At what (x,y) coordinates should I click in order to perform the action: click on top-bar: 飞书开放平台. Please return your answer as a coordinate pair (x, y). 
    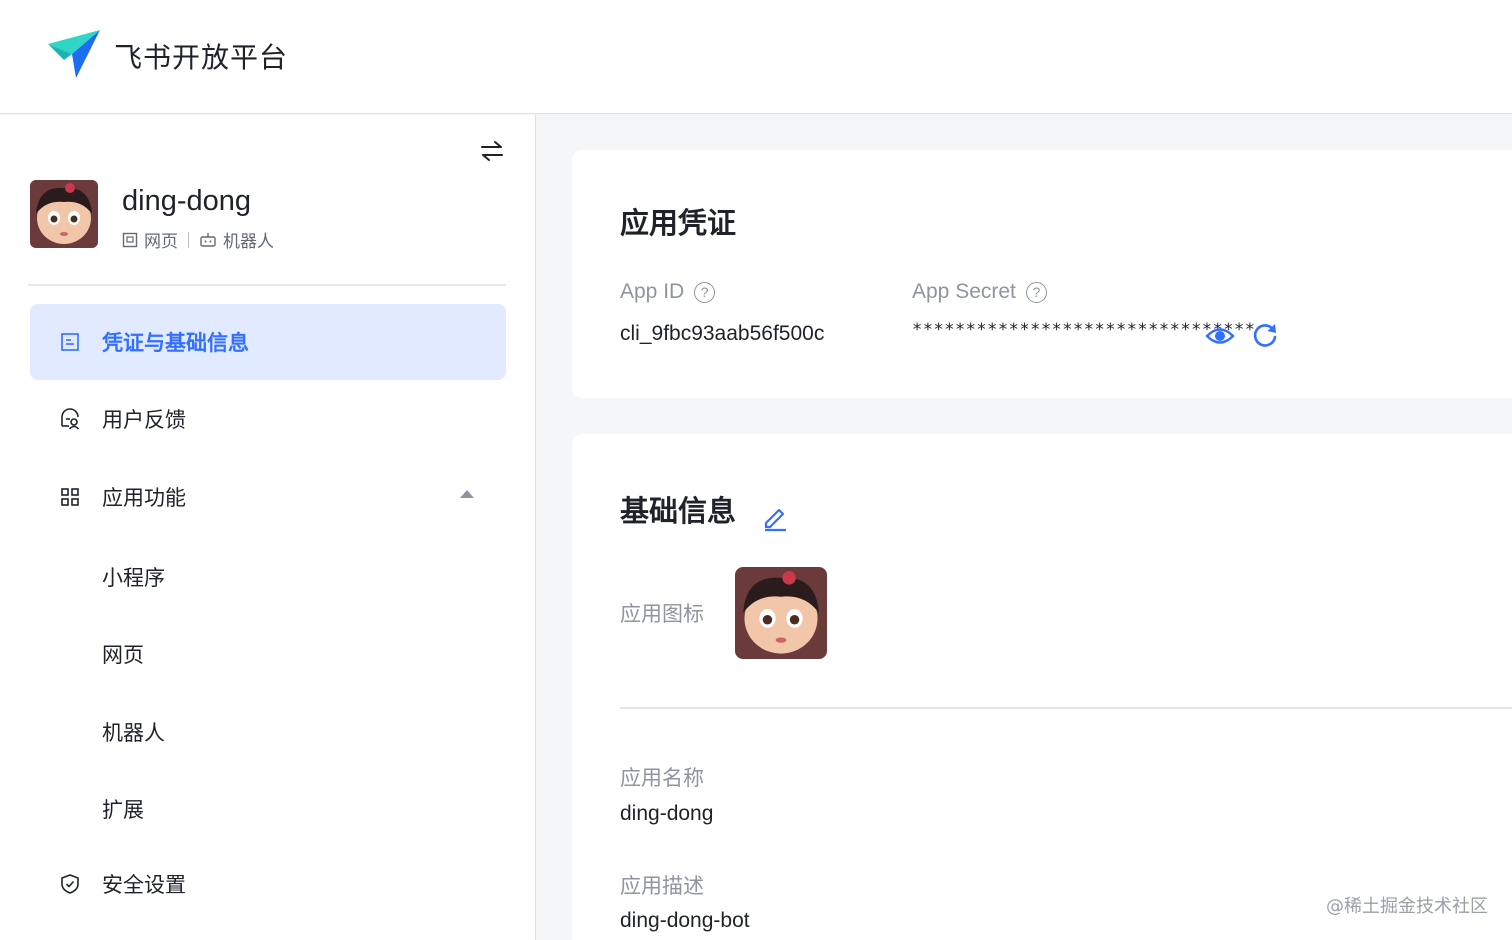
    Looking at the image, I should click on (756, 57).